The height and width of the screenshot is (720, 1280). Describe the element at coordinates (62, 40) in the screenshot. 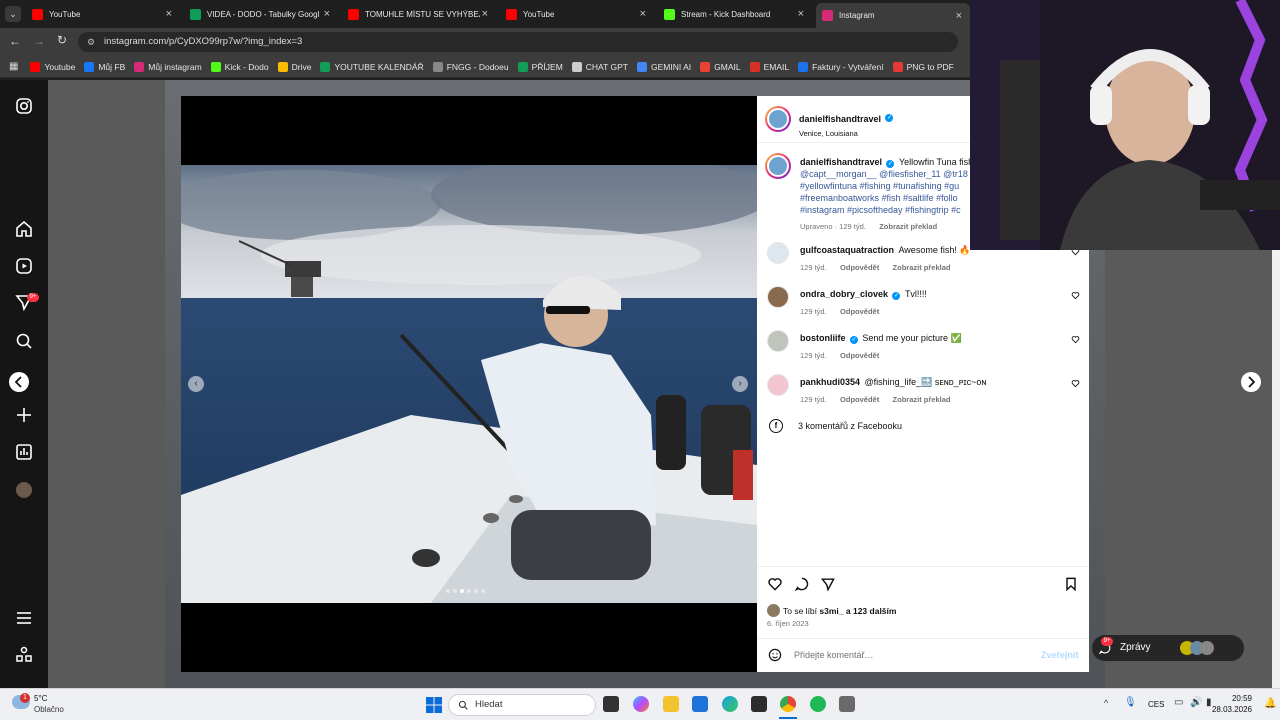

I see `reload-icon: ↻` at that location.